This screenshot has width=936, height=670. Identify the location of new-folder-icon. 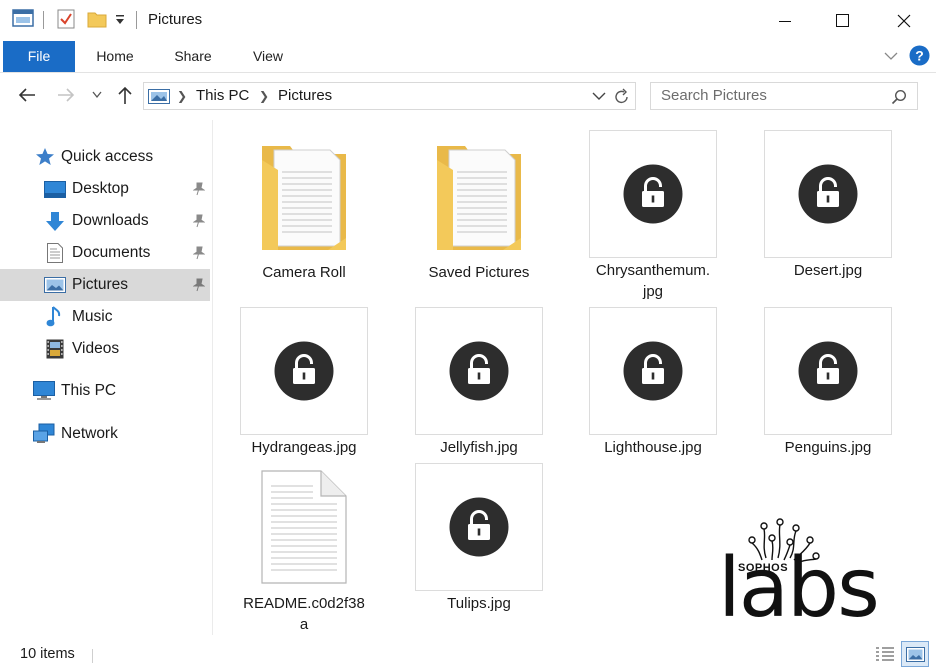
(97, 19).